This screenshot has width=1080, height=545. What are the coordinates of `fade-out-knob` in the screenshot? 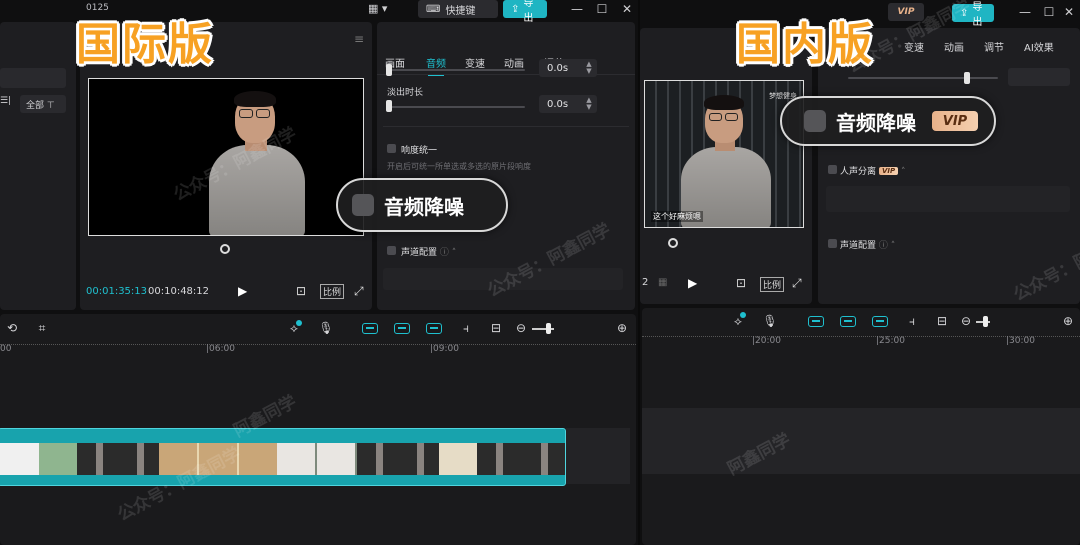 It's located at (389, 106).